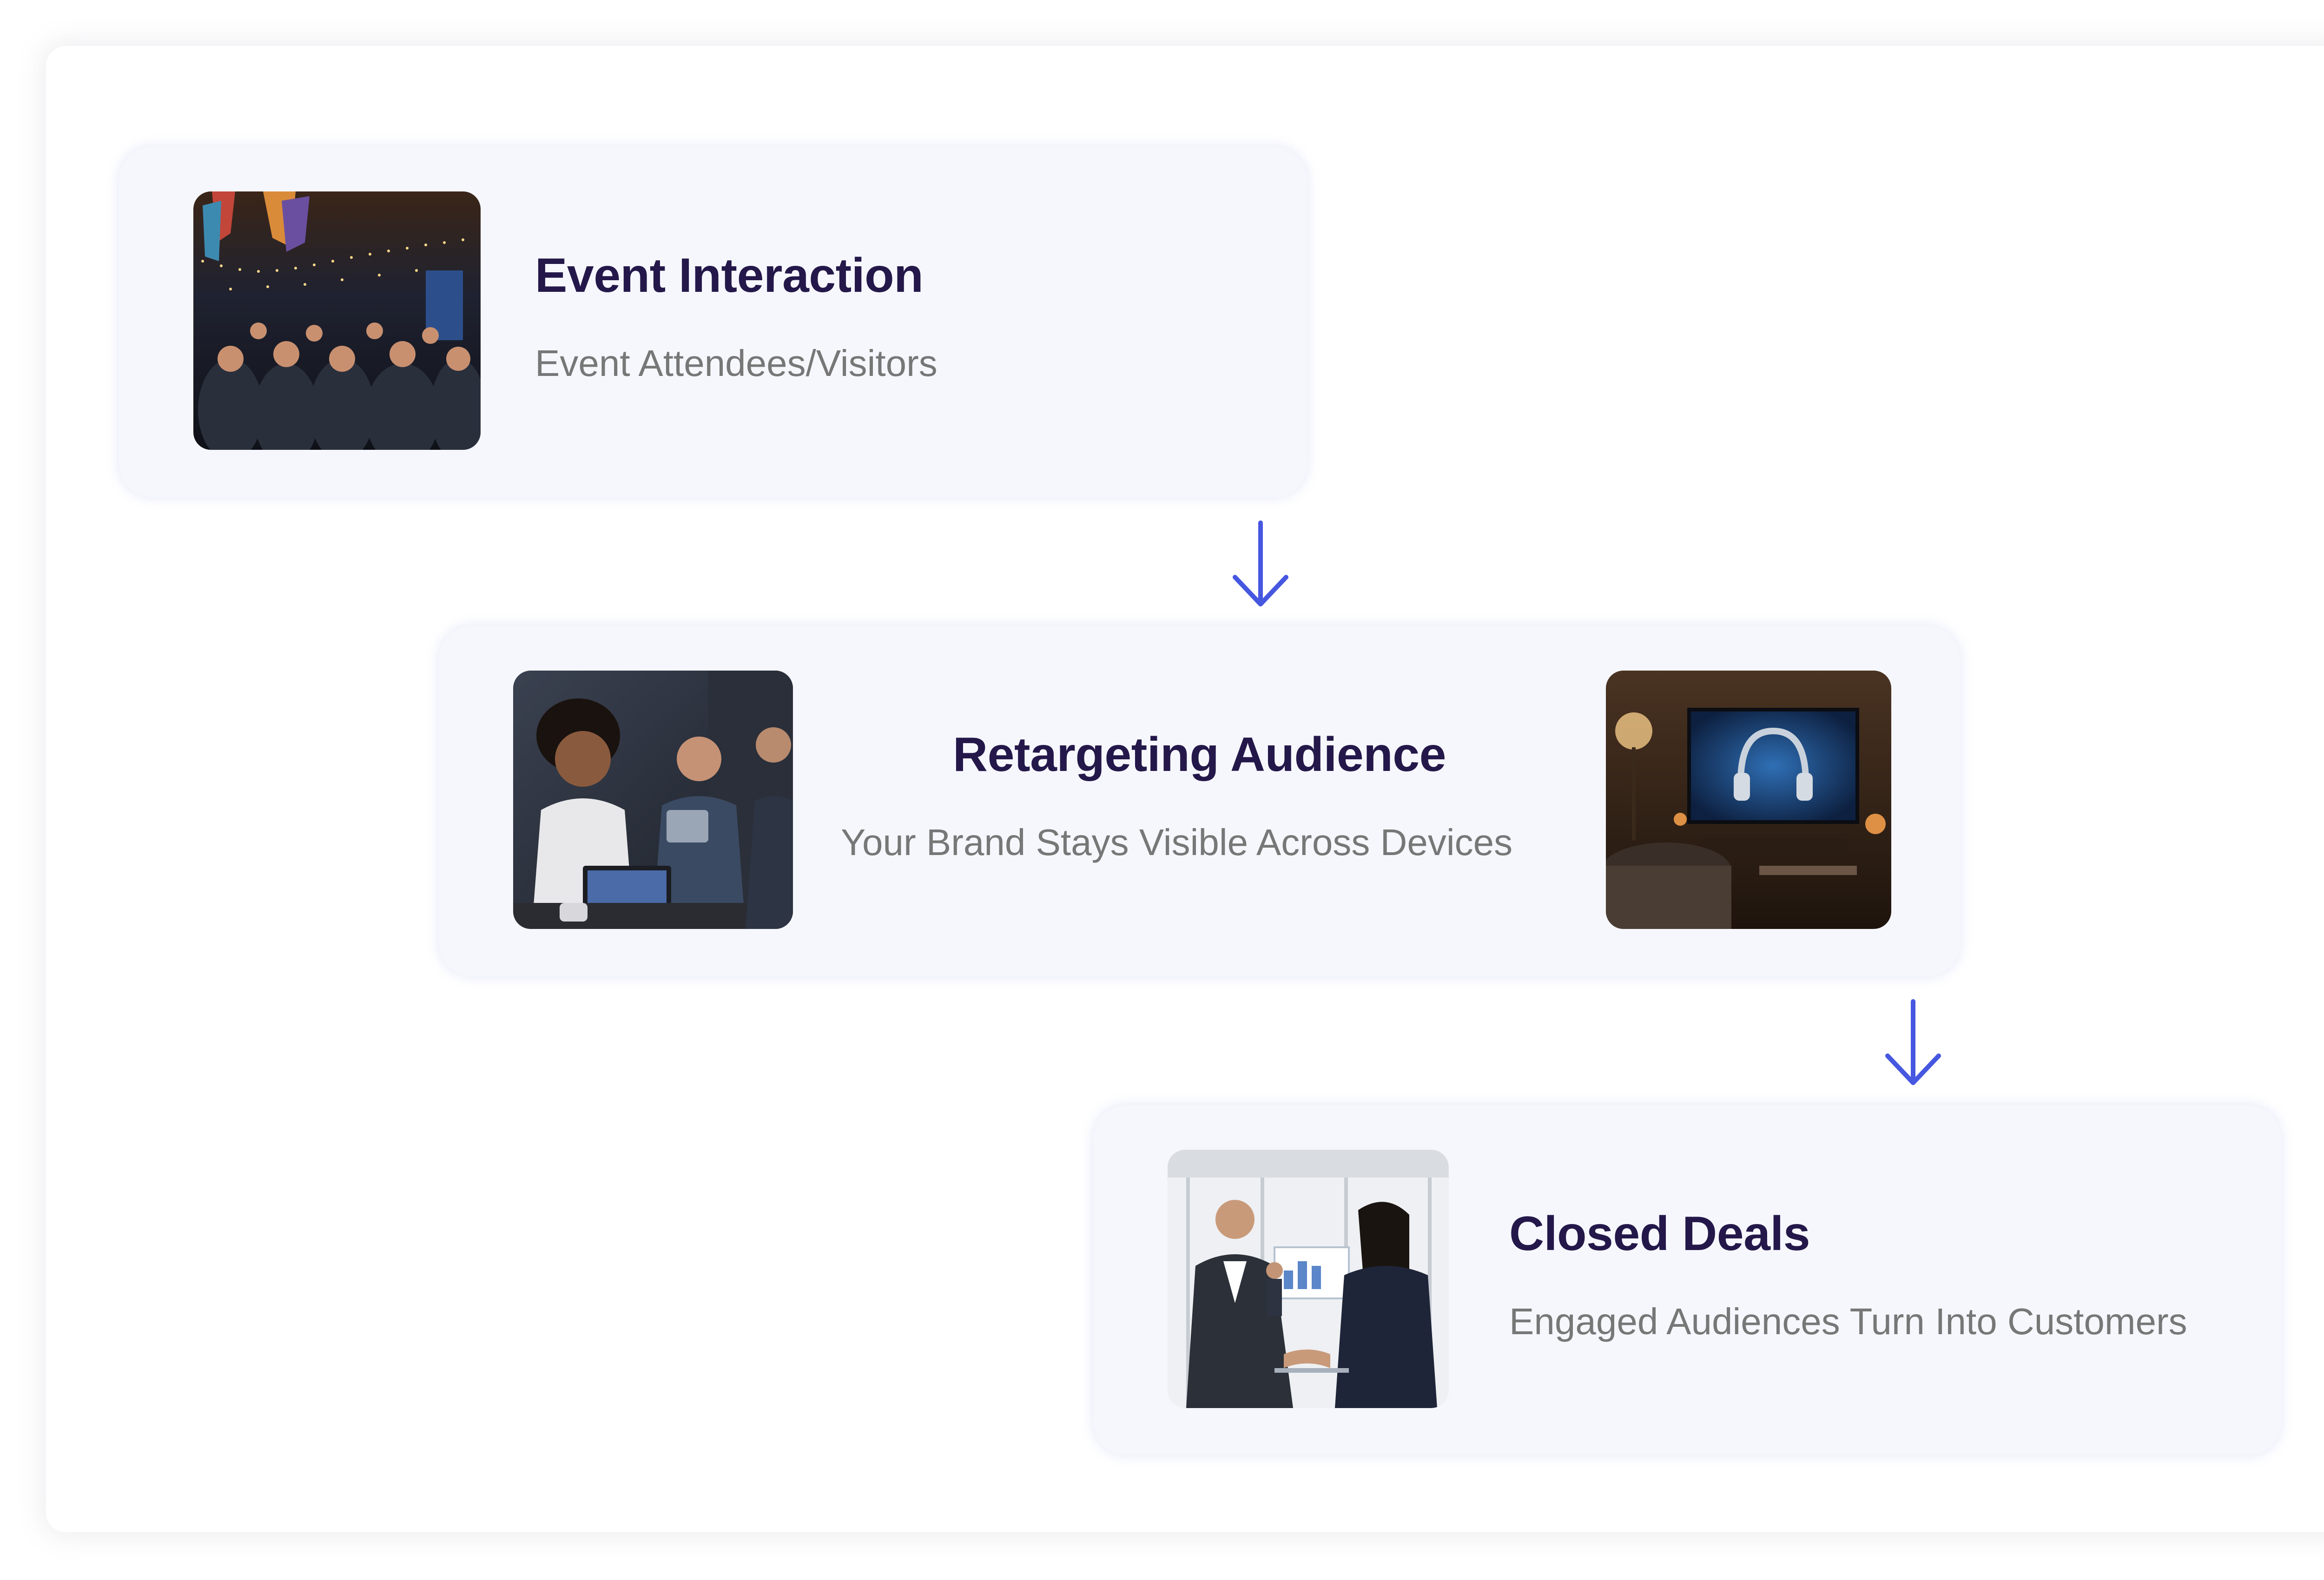  Describe the element at coordinates (337, 320) in the screenshot. I see `event-crowd-photo` at that location.